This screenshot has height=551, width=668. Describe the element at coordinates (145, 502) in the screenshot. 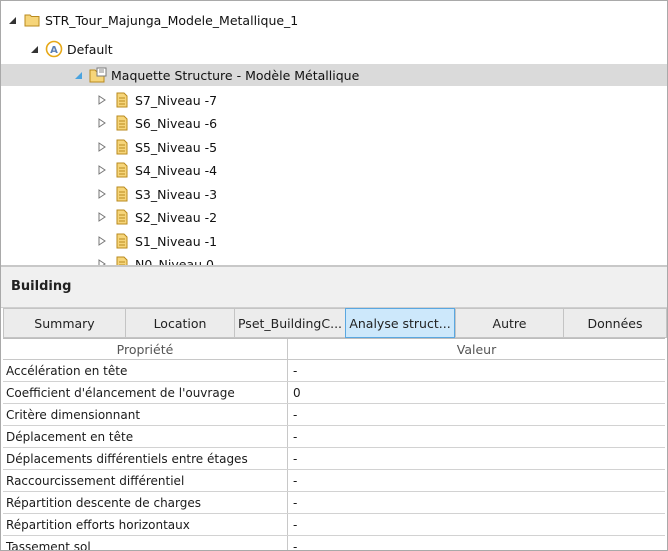

I see `property-name: Répartition descente de charges` at that location.